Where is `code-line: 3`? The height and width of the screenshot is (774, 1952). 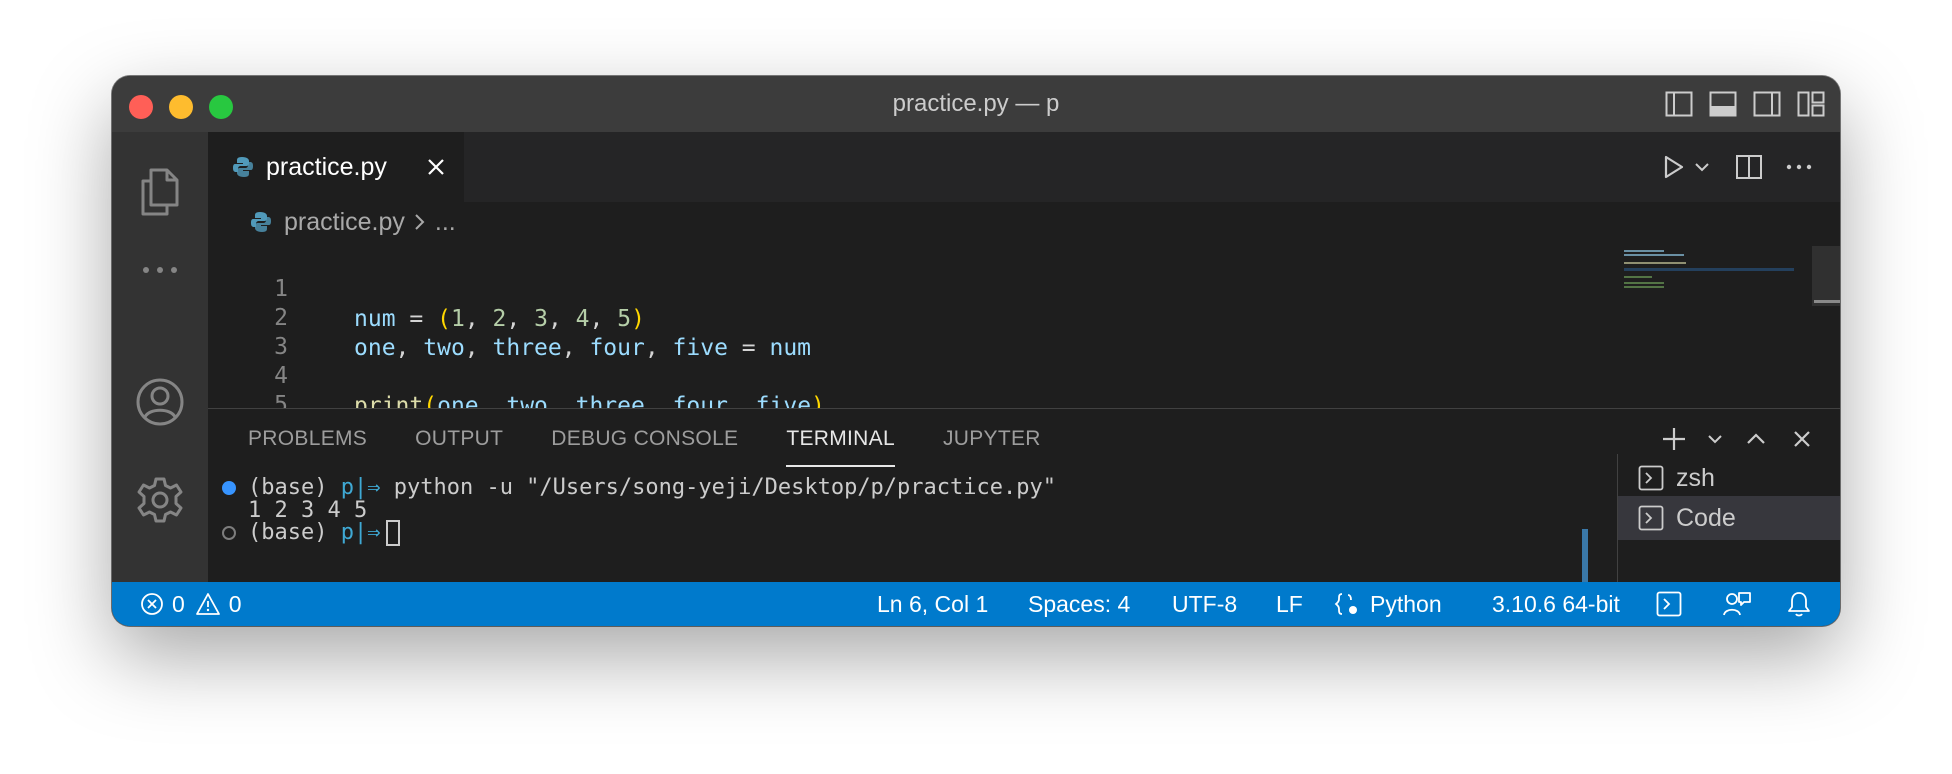 code-line: 3 is located at coordinates (249, 331).